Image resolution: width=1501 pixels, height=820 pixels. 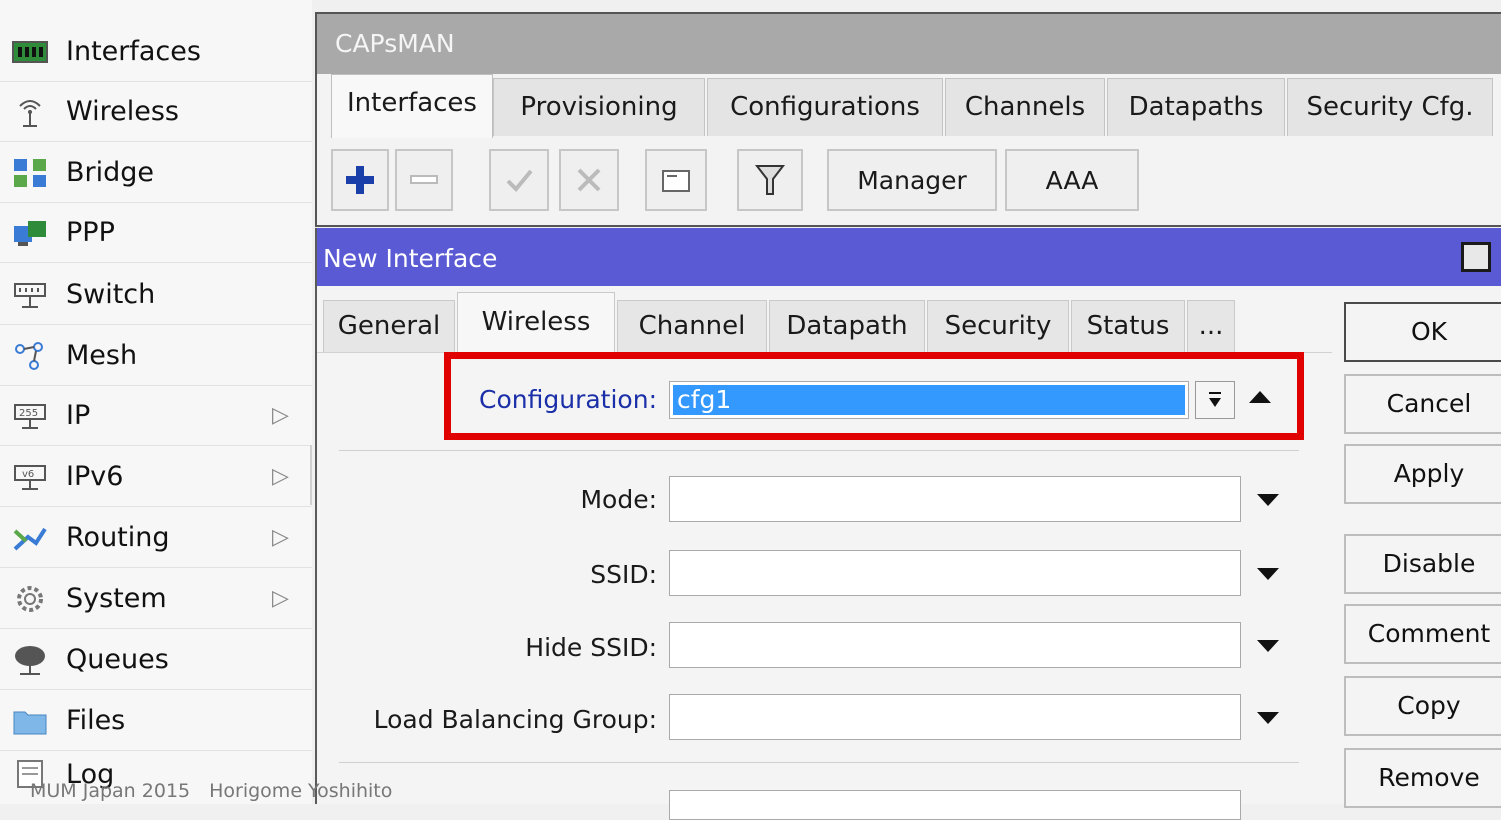 What do you see at coordinates (1260, 397) in the screenshot?
I see `collapse-up-icon` at bounding box center [1260, 397].